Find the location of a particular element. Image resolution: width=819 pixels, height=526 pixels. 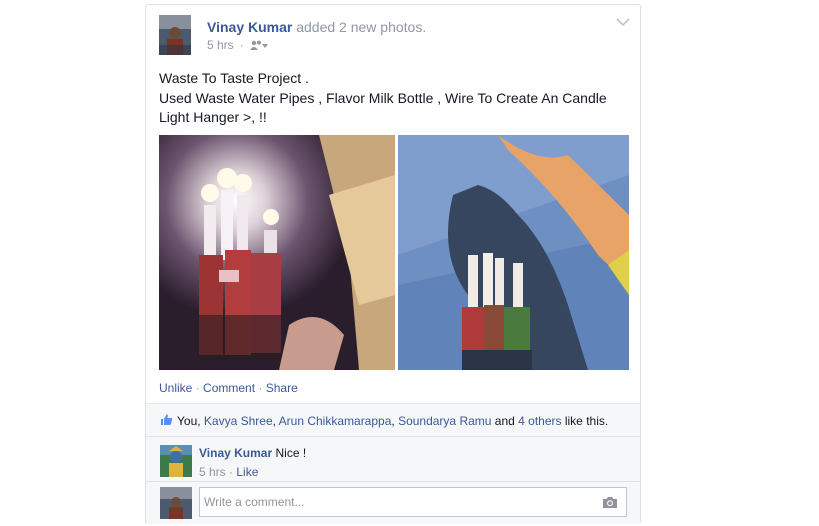

unlike-link: Unlike is located at coordinates (175, 388).